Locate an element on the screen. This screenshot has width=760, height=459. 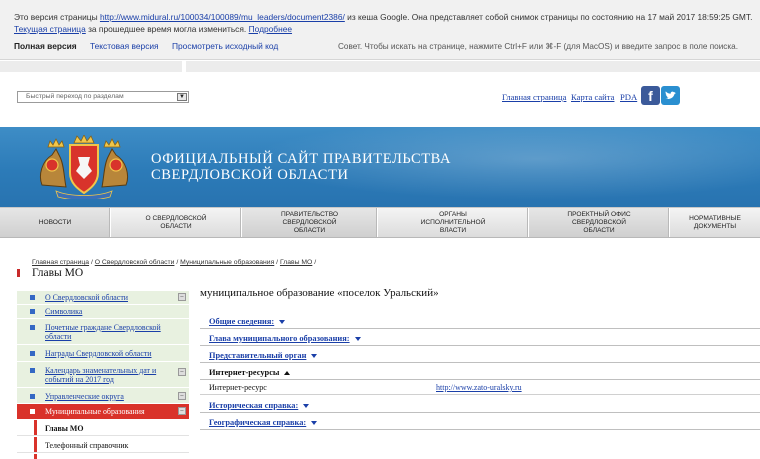
full-version-tab: Полная версия is located at coordinates (45, 46).